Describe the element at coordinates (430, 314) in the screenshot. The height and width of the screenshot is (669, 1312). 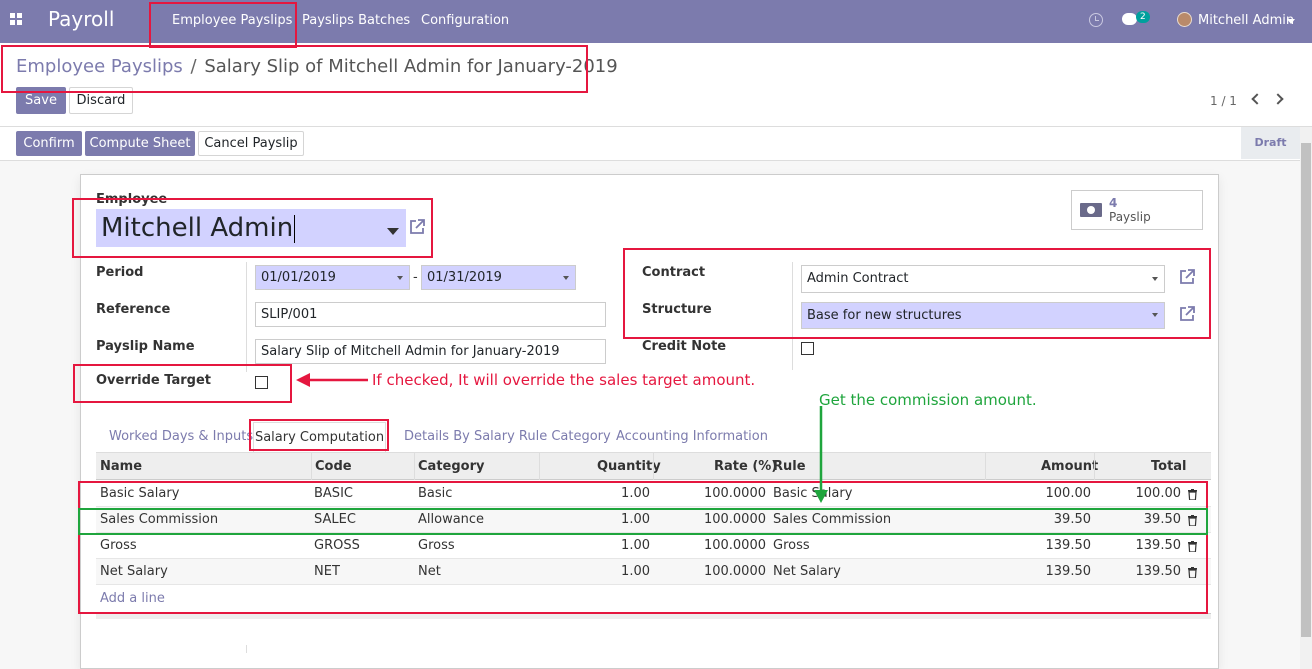
I see `reference-field: SLIP/001` at that location.